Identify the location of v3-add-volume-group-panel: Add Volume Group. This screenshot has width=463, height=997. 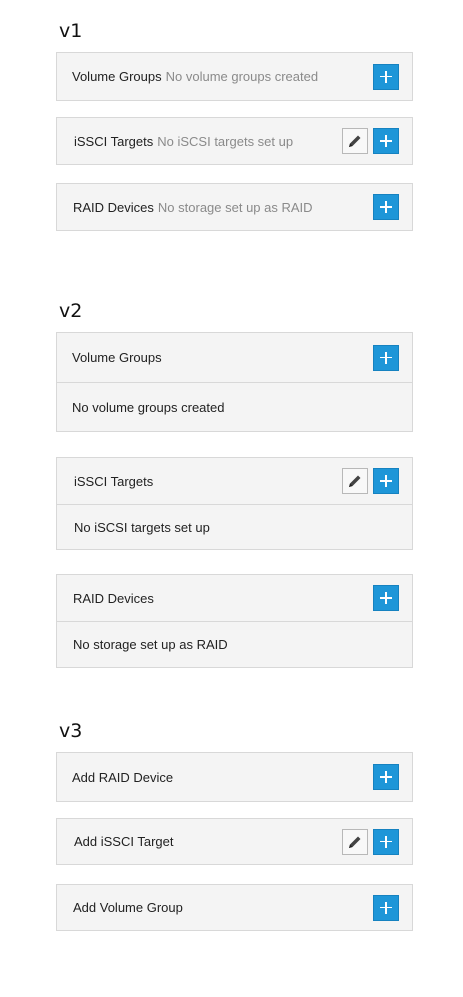
(234, 907).